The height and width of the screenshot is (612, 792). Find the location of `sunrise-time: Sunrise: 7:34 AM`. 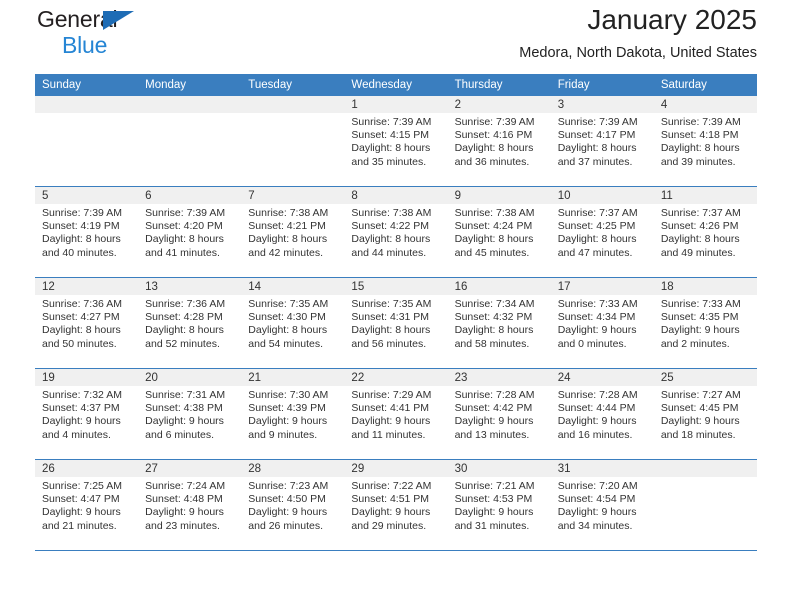

sunrise-time: Sunrise: 7:34 AM is located at coordinates (494, 304).